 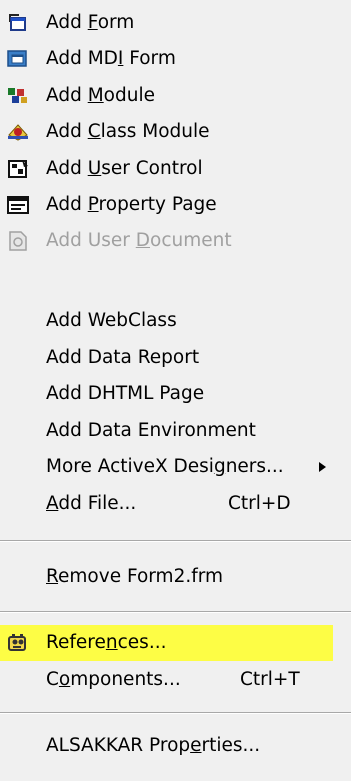 I want to click on menu-item-add-dhtml-page: Add DHTML Page, so click(x=175, y=394).